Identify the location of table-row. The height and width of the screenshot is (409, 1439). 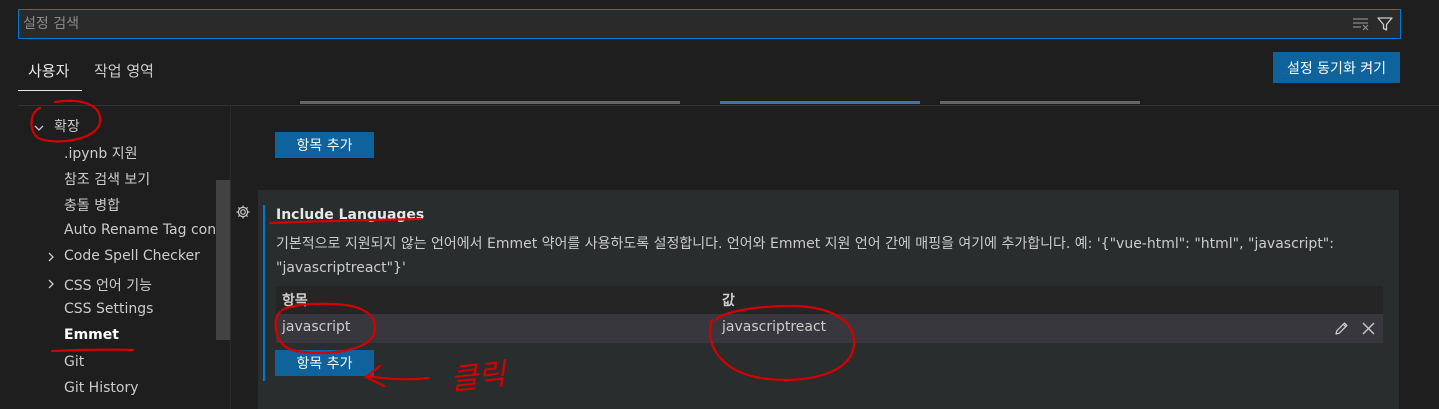
(829, 328).